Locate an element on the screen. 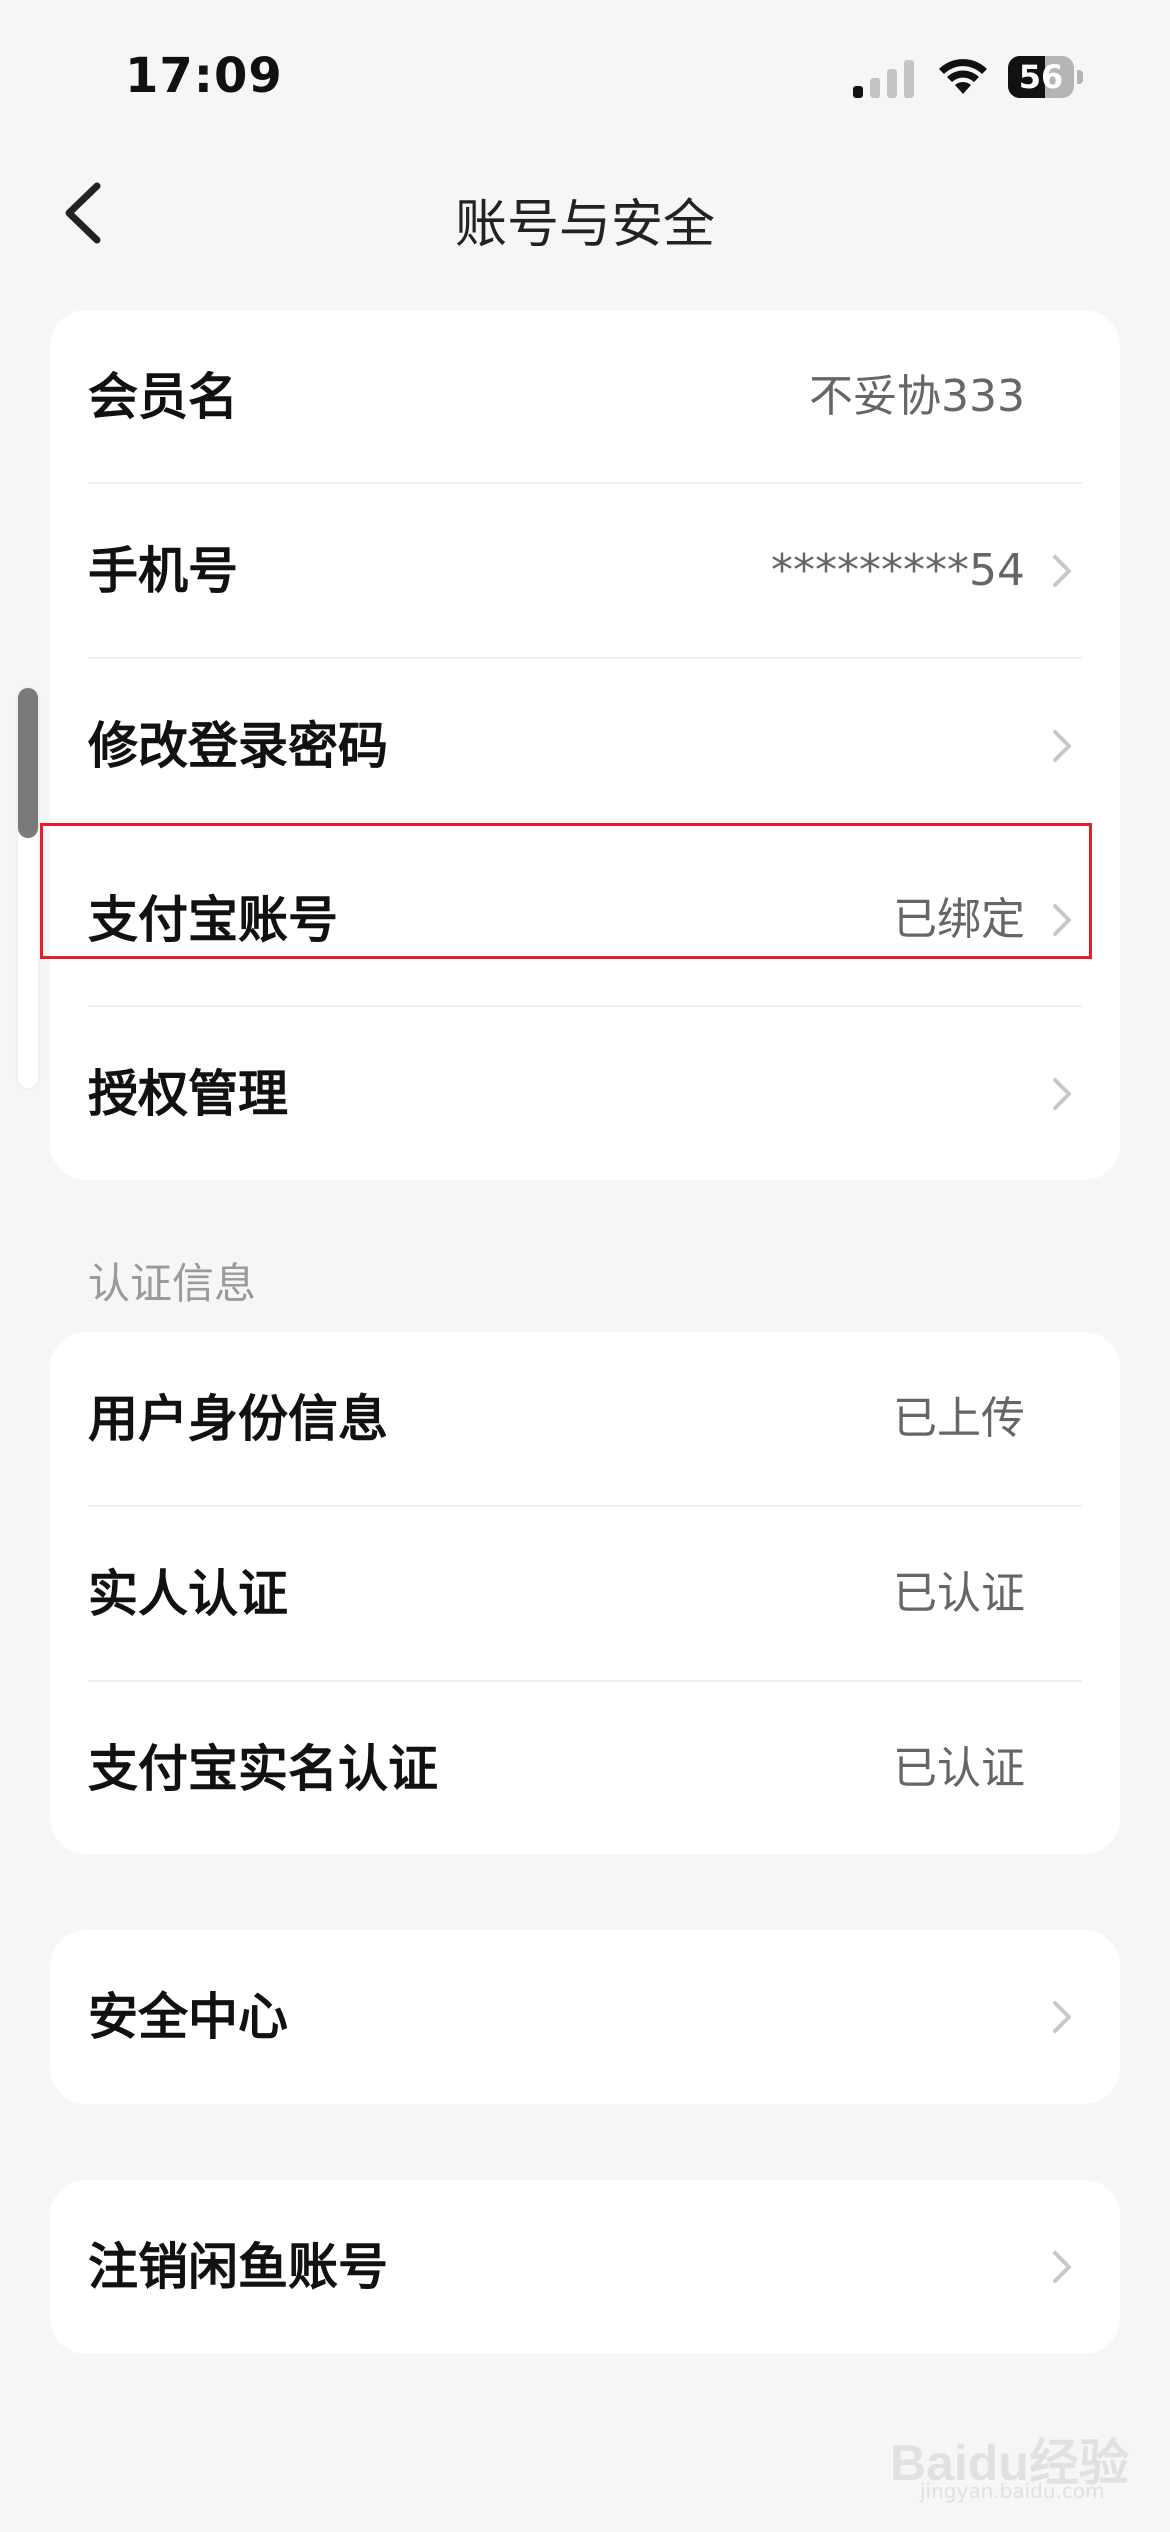  row-real-person-verification: 实人认证 已认证 is located at coordinates (585, 1594).